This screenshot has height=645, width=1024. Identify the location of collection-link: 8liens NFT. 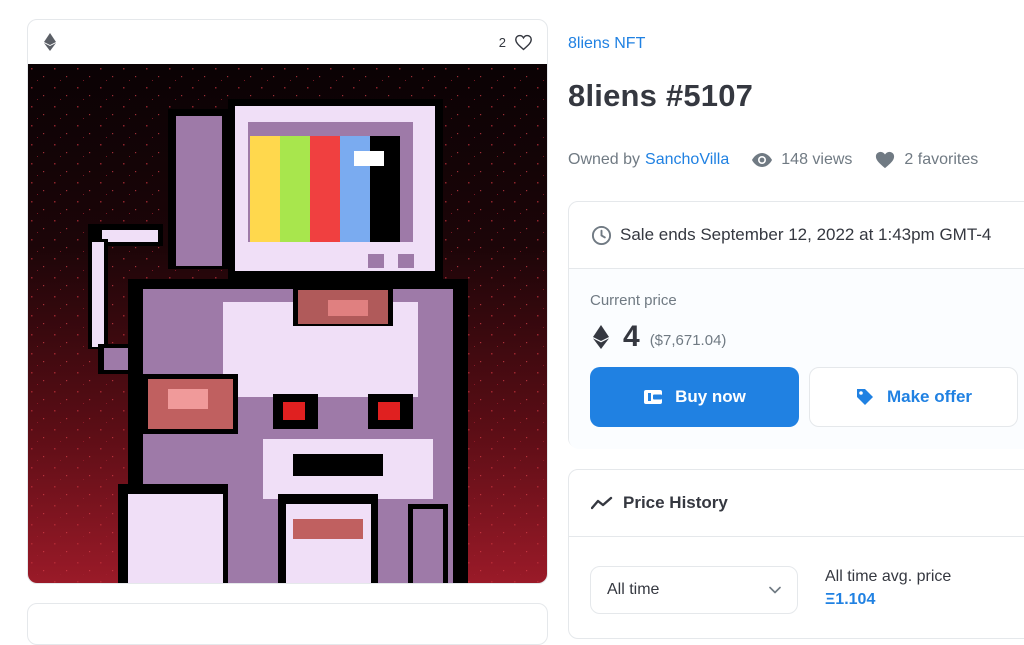
(606, 44).